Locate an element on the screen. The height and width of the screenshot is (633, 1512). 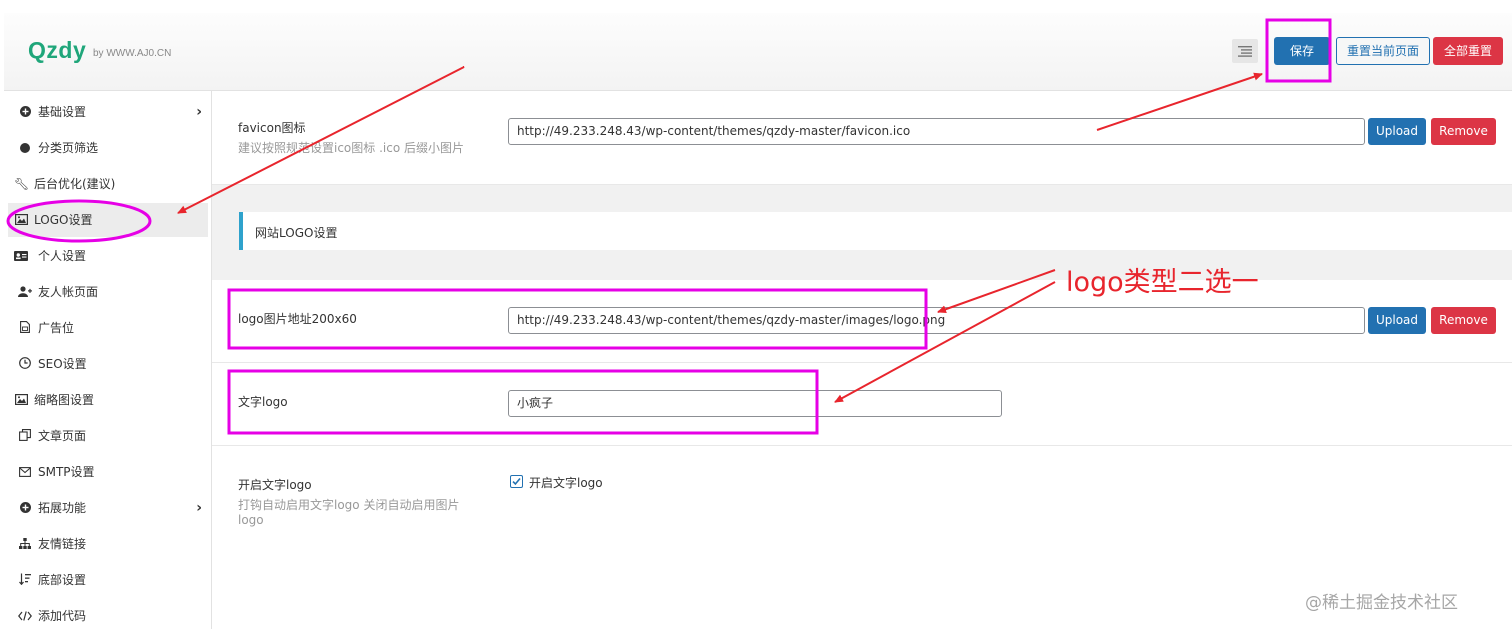
text-logo-title: 文字logo is located at coordinates (263, 402).